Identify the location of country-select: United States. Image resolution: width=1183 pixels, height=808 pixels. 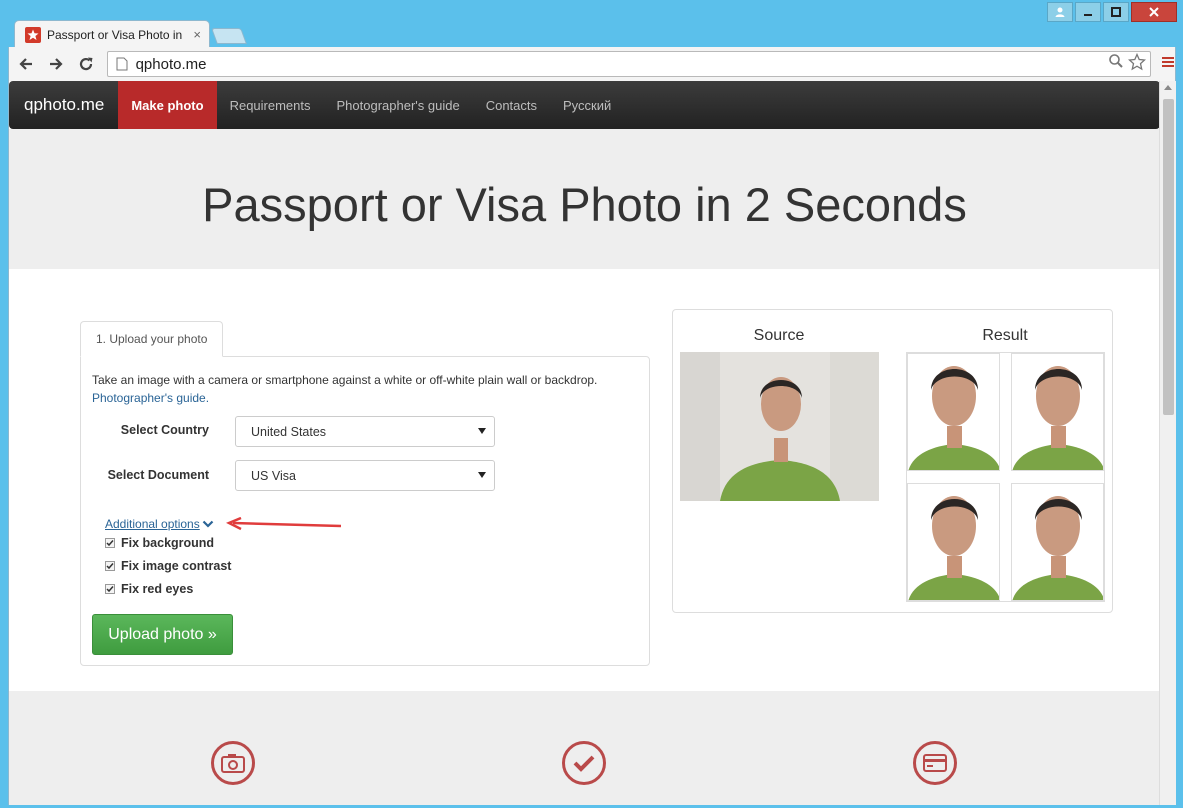
(365, 431).